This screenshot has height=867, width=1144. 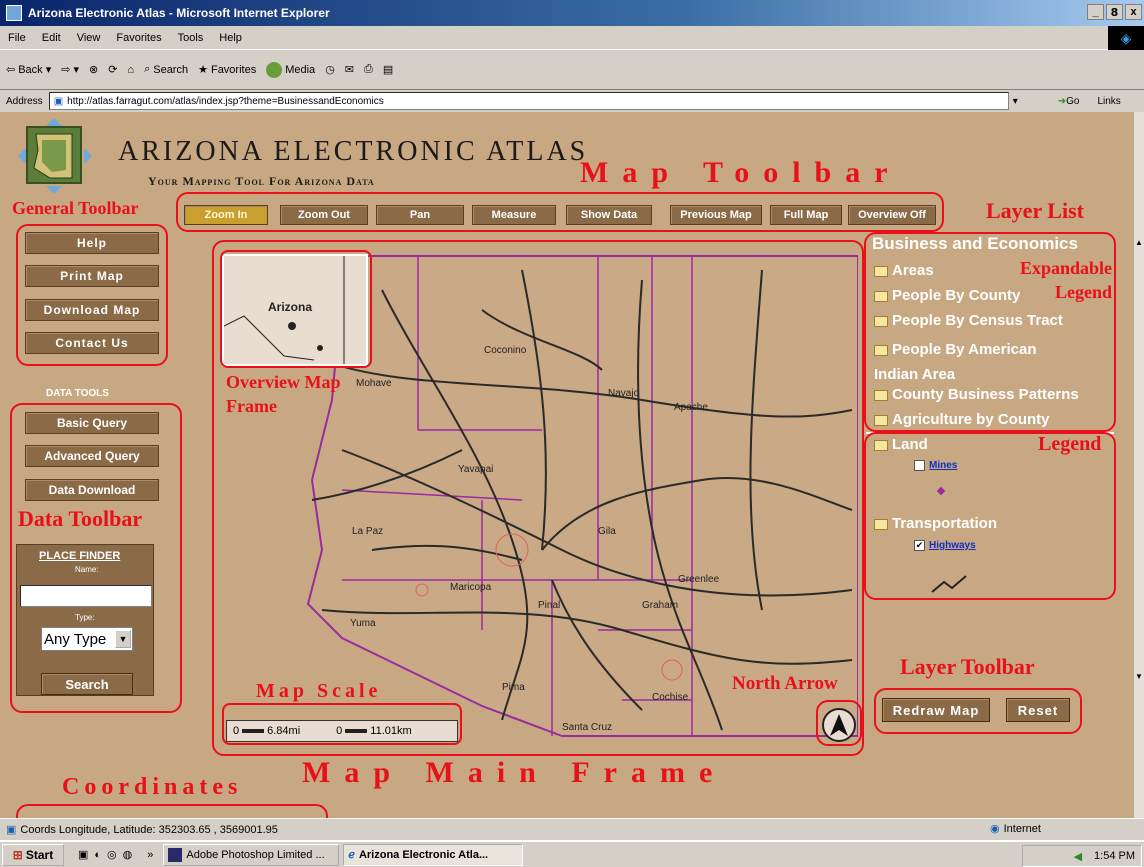 I want to click on label-coordinates: Coordinates, so click(x=152, y=787).